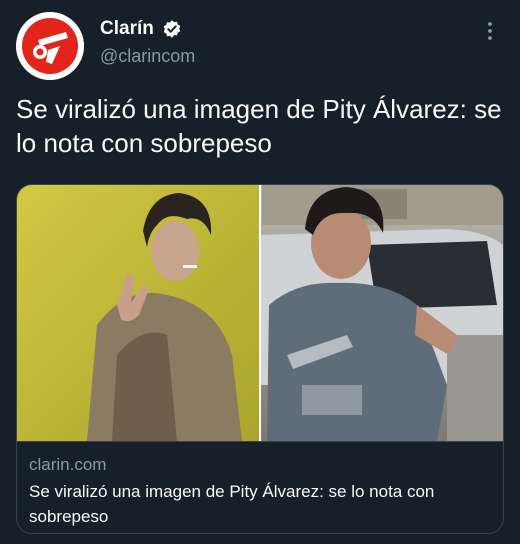 The height and width of the screenshot is (544, 520). What do you see at coordinates (490, 31) in the screenshot?
I see `more-vertical-icon` at bounding box center [490, 31].